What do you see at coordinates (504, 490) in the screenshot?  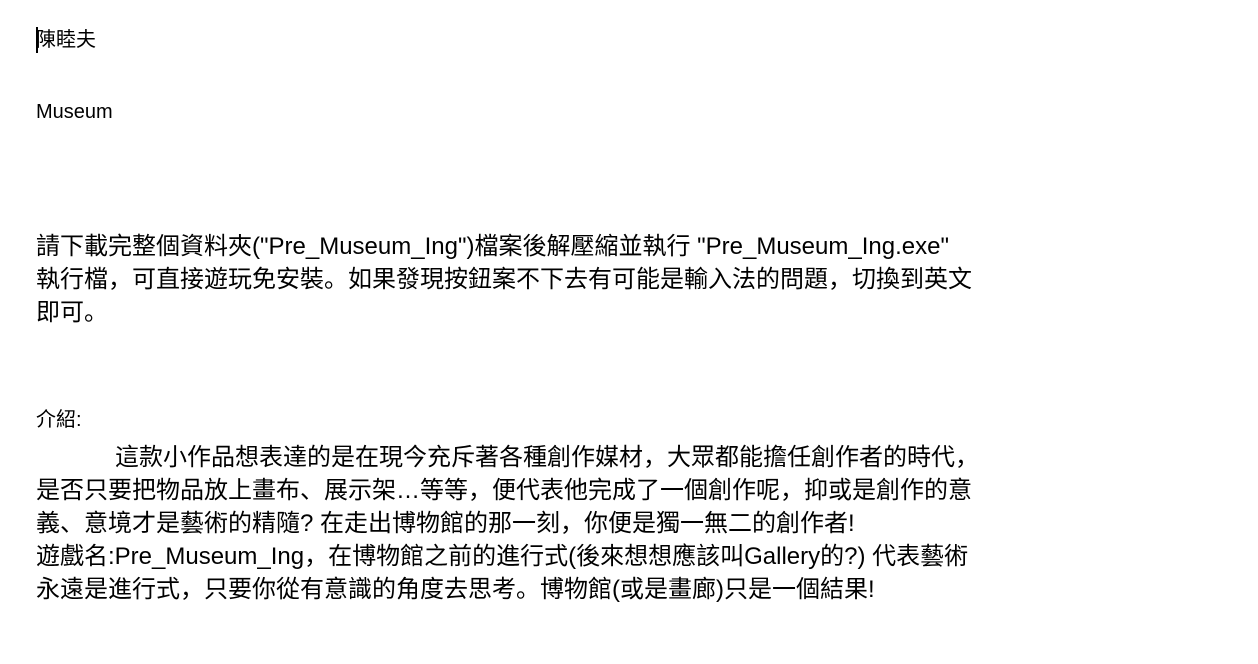 I see `intro-line: 是否只要把物品放上畫布、展示架…等等，便代表他完成了一個創作呢，抑或是創作的意` at bounding box center [504, 490].